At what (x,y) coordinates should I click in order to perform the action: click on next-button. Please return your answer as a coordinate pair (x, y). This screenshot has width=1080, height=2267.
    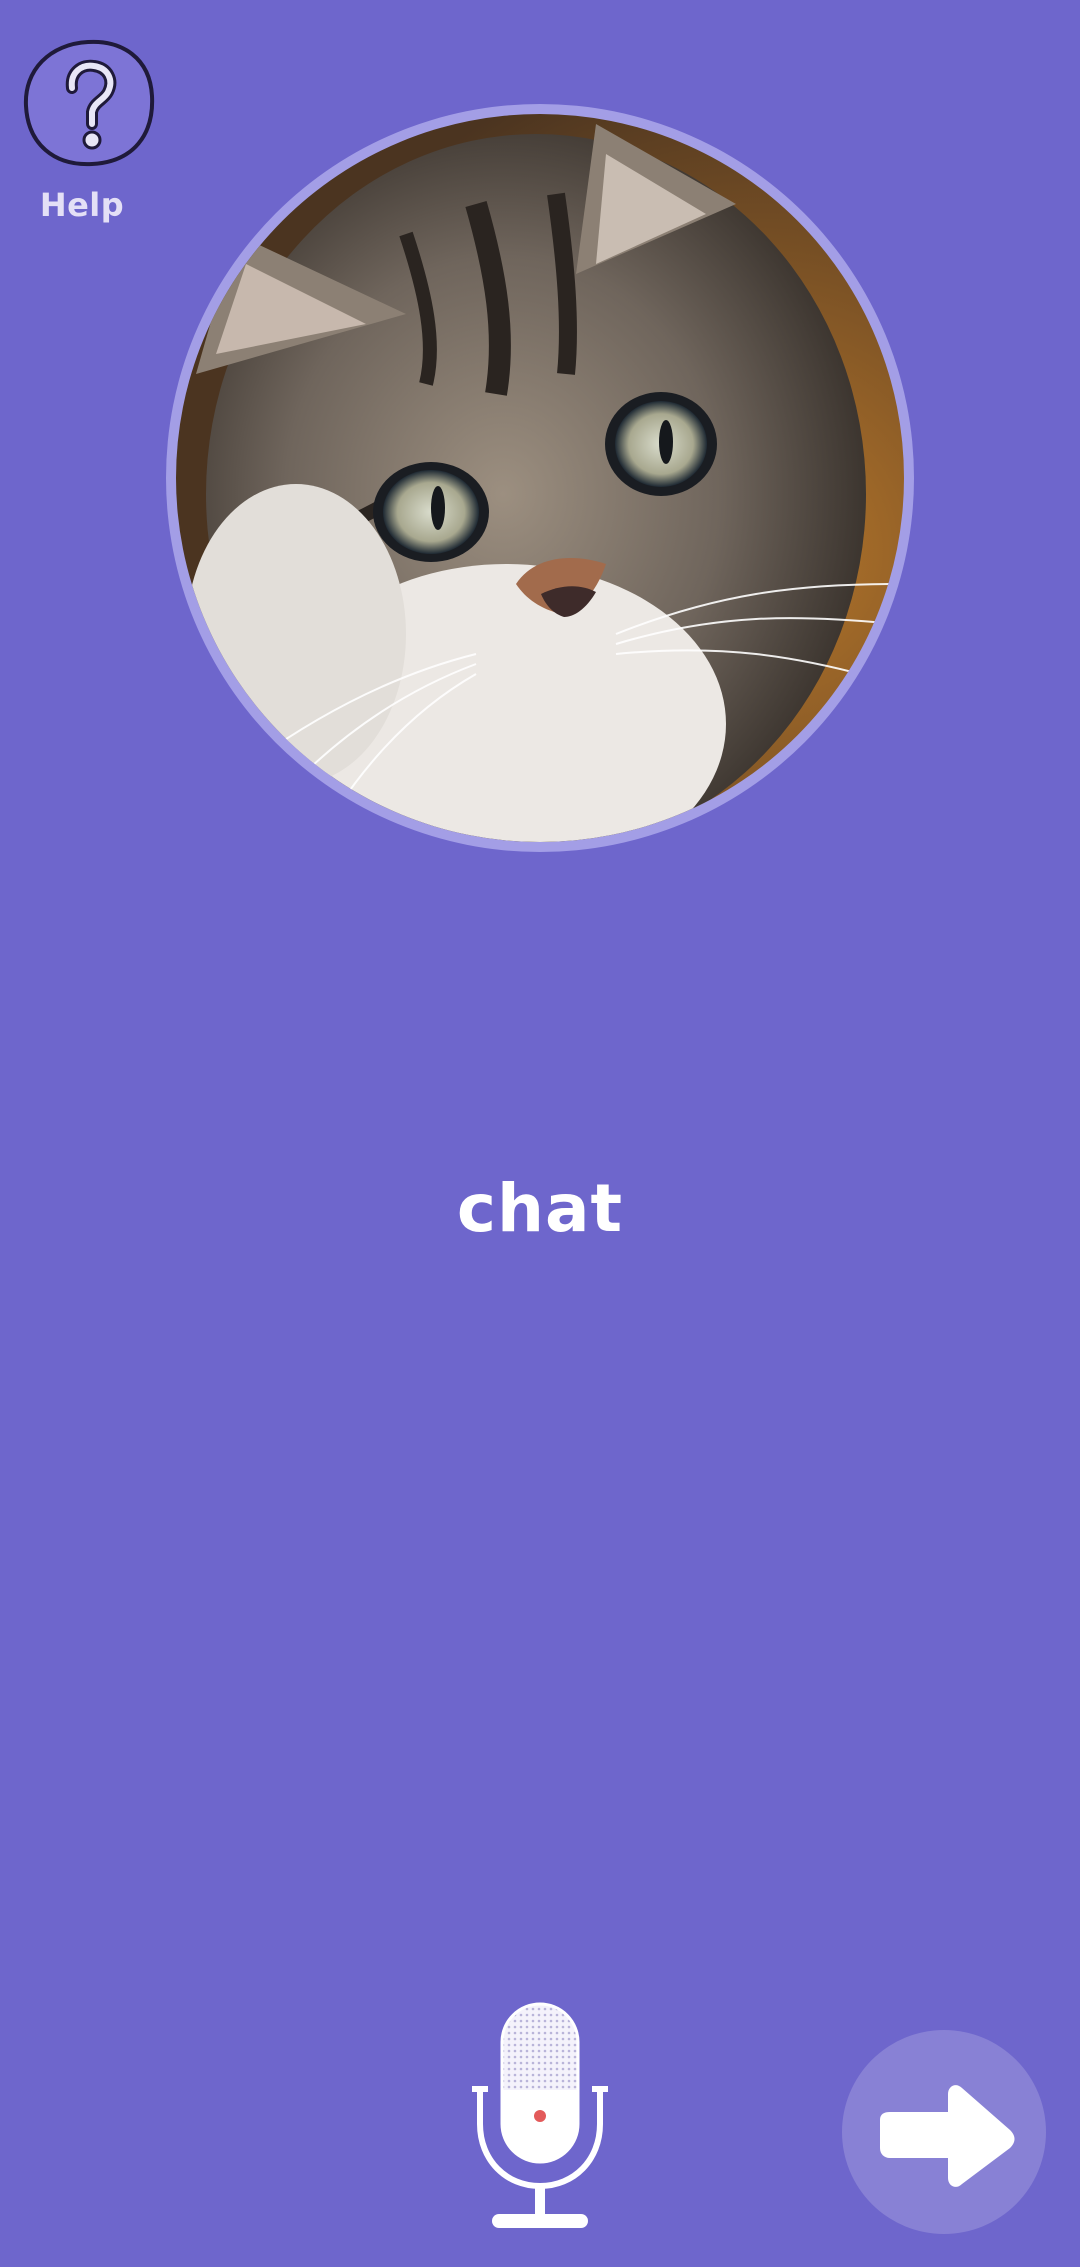
    Looking at the image, I should click on (944, 2132).